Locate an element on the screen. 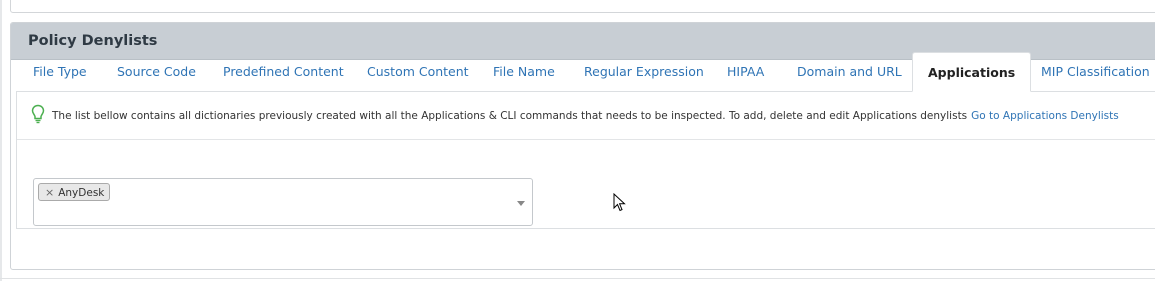  mouse-cursor-icon is located at coordinates (619, 202).